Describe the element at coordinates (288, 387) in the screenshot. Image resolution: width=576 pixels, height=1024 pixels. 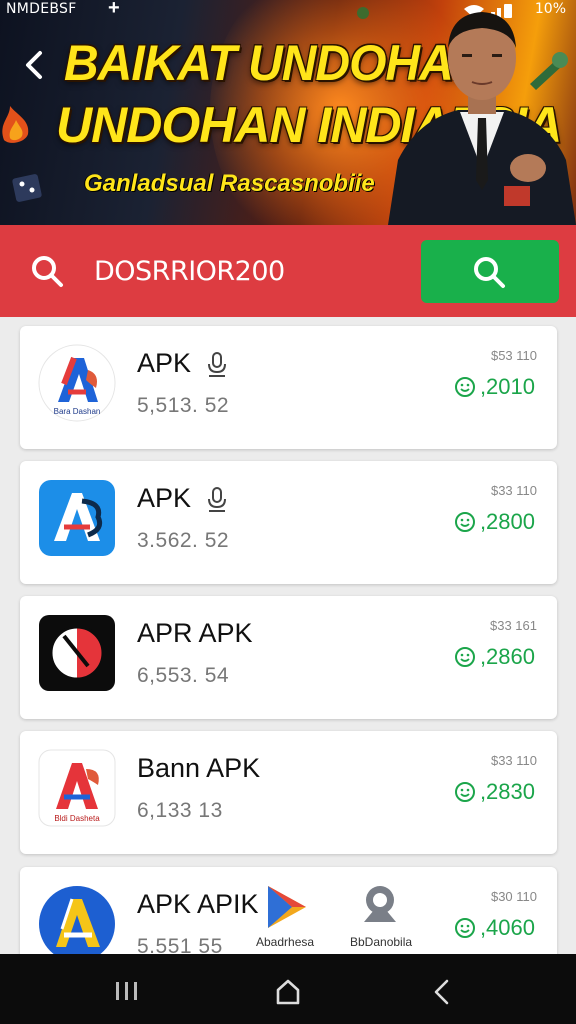
I see `app-list-item: Bara Dashan APK 5,513. 52 $53 110 ,2010` at that location.